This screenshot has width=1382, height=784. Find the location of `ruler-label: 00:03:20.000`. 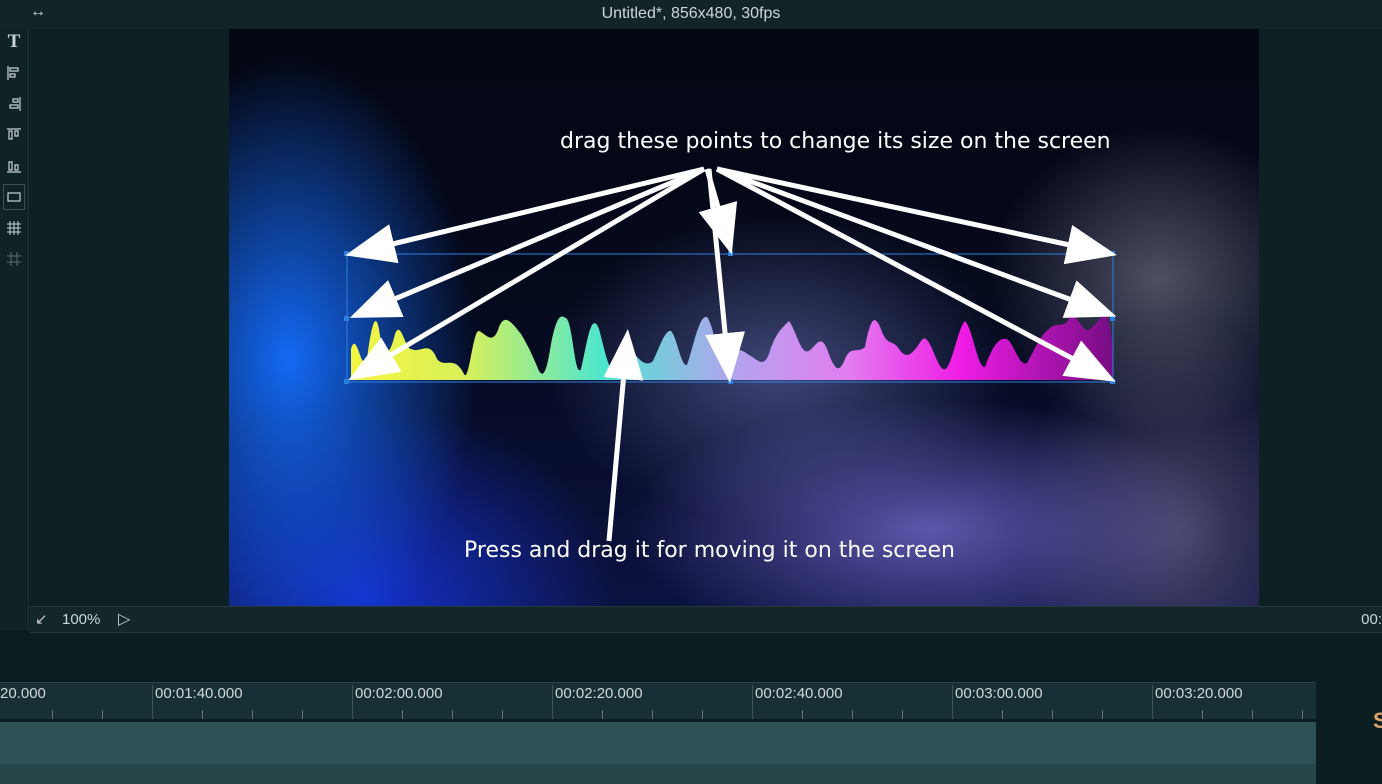

ruler-label: 00:03:20.000 is located at coordinates (1199, 693).